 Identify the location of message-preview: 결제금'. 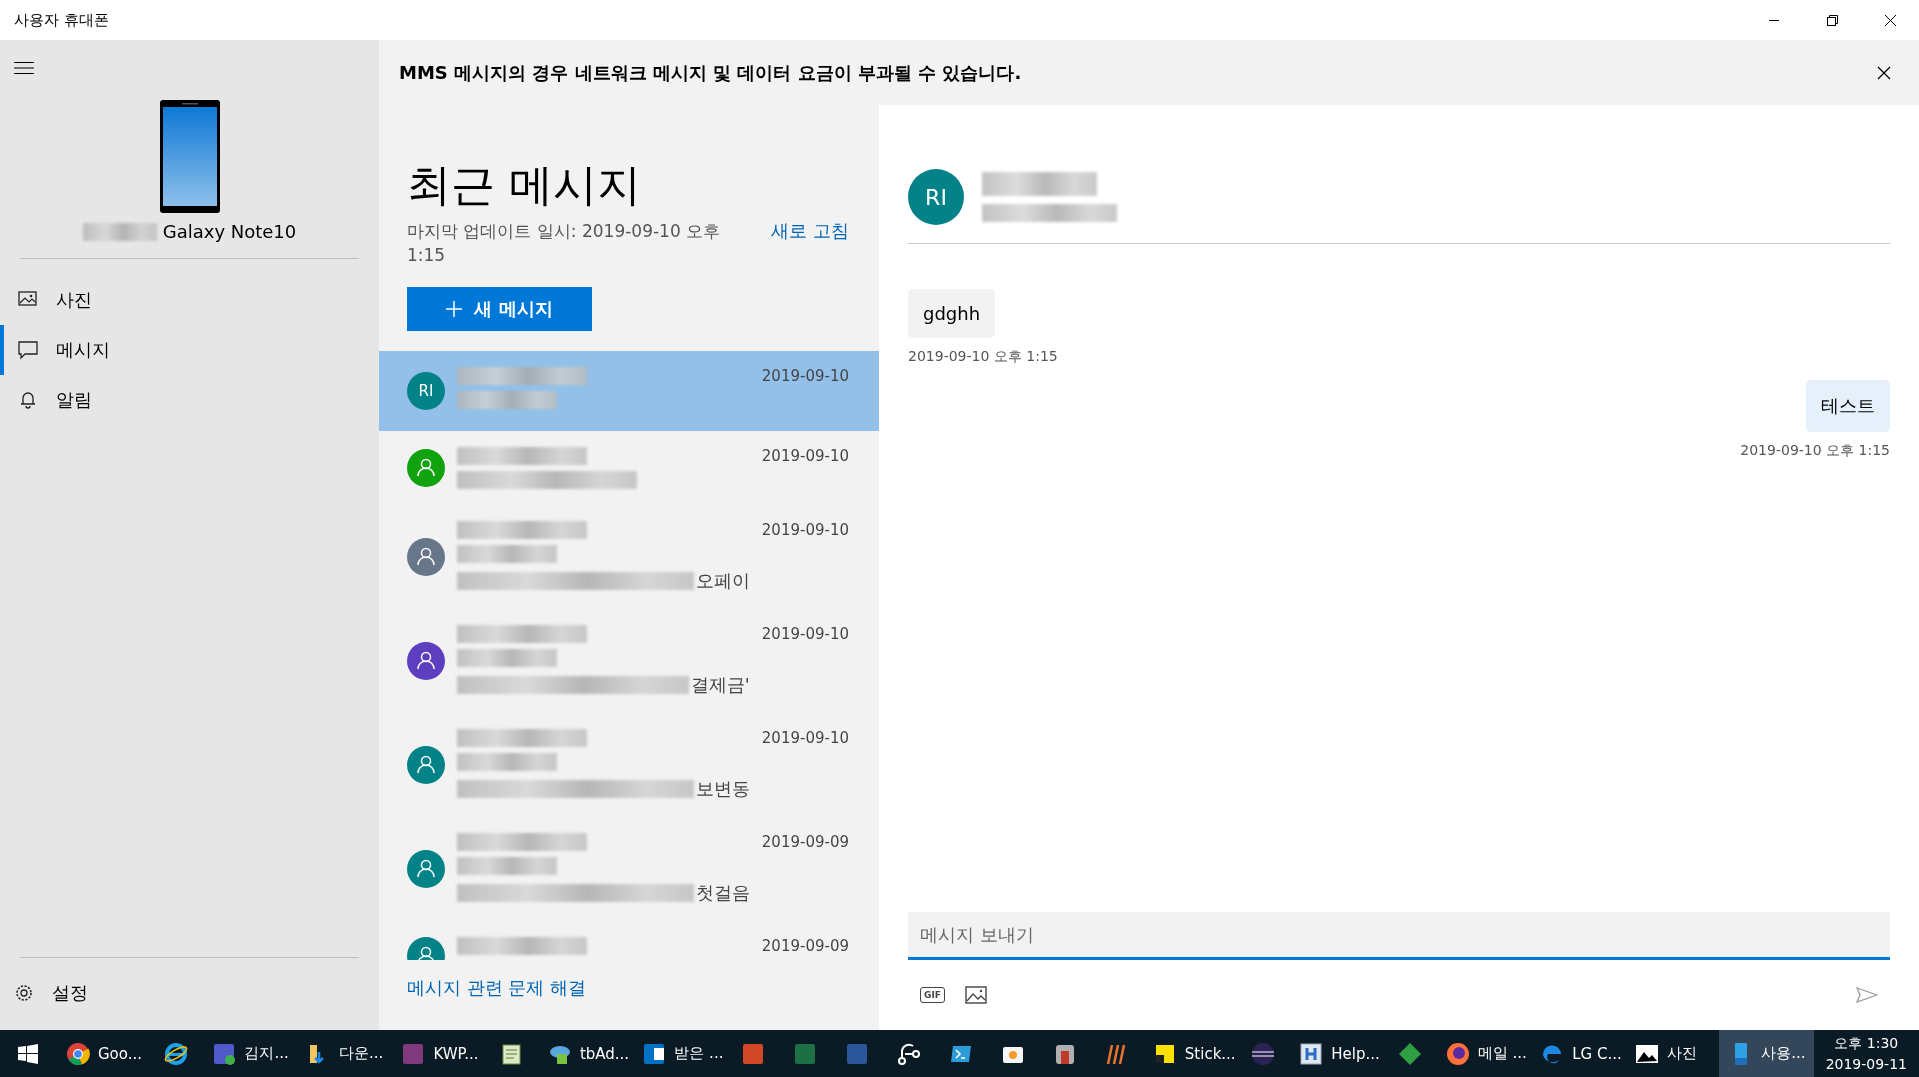
(720, 685).